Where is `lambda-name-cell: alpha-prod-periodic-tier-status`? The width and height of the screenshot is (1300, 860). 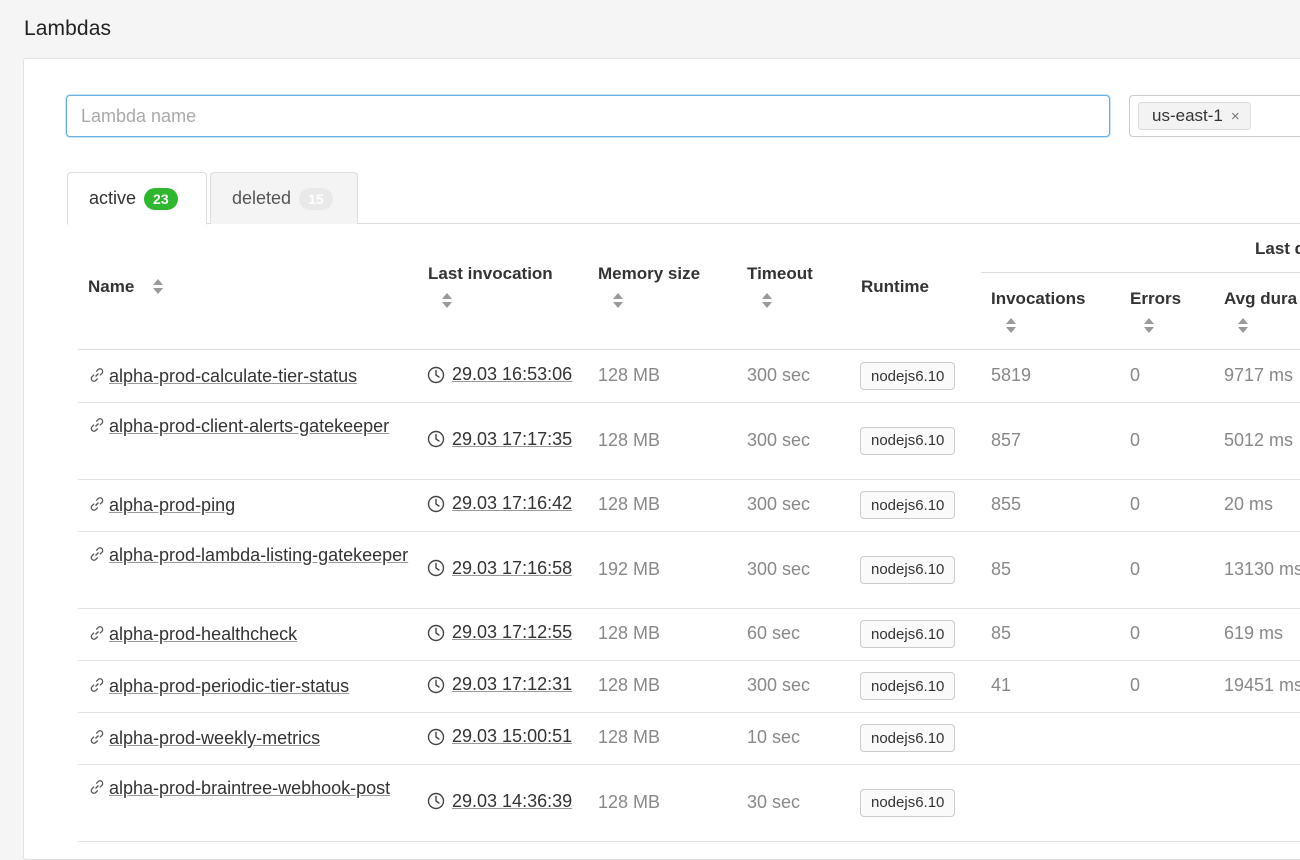 lambda-name-cell: alpha-prod-periodic-tier-status is located at coordinates (250, 686).